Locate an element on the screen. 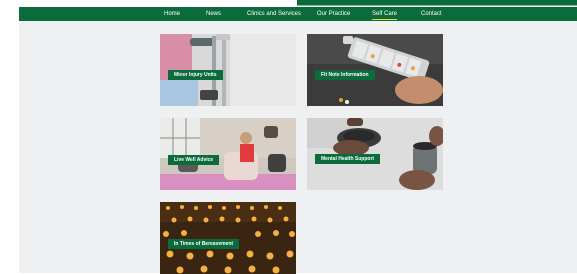  card-mental-health-support: Mental Health Support is located at coordinates (375, 154).